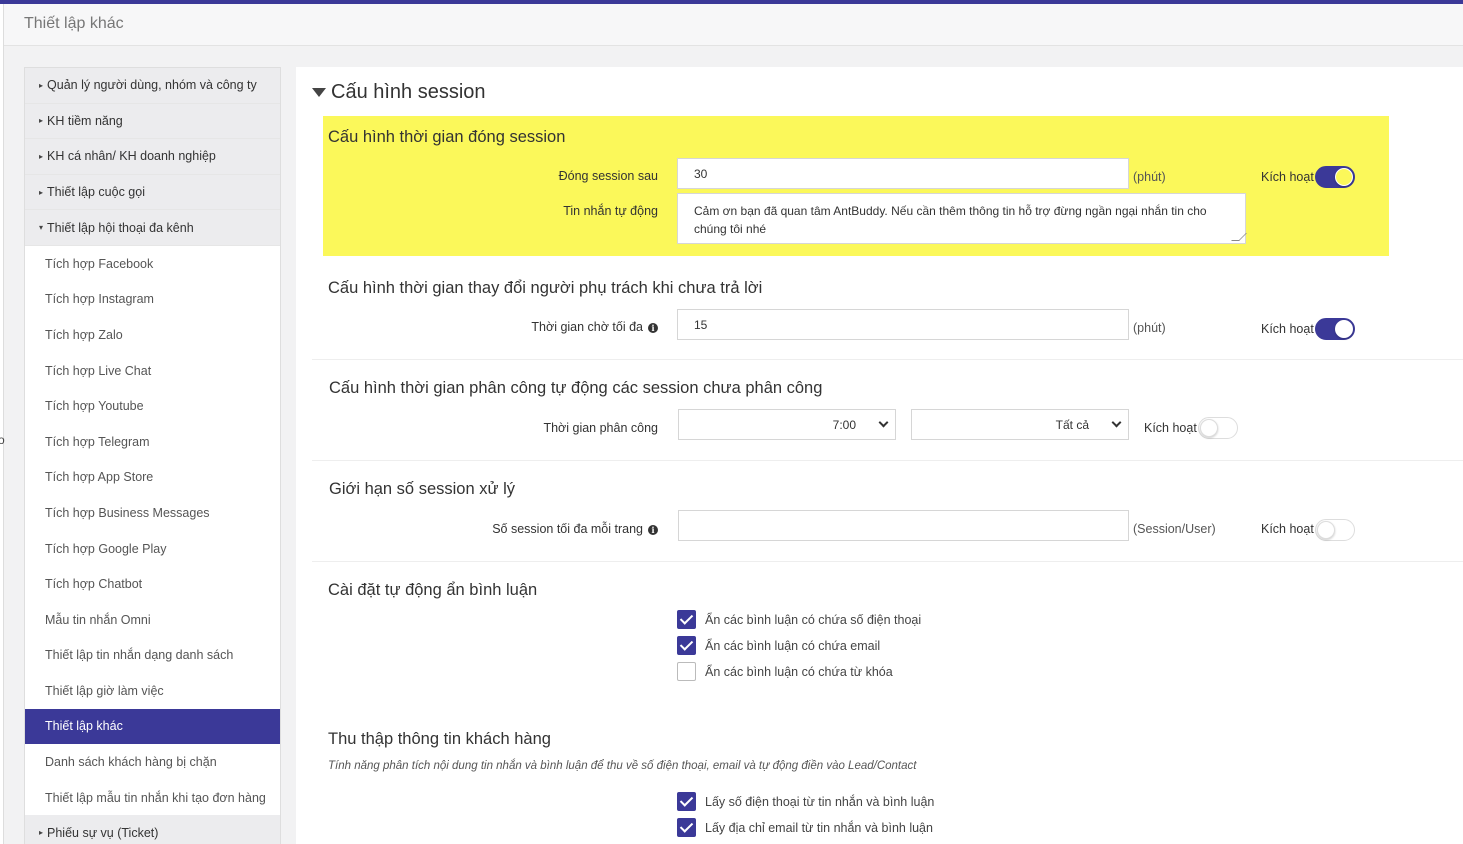 This screenshot has width=1463, height=844. Describe the element at coordinates (686, 671) in the screenshot. I see `checkbox-unchecked` at that location.